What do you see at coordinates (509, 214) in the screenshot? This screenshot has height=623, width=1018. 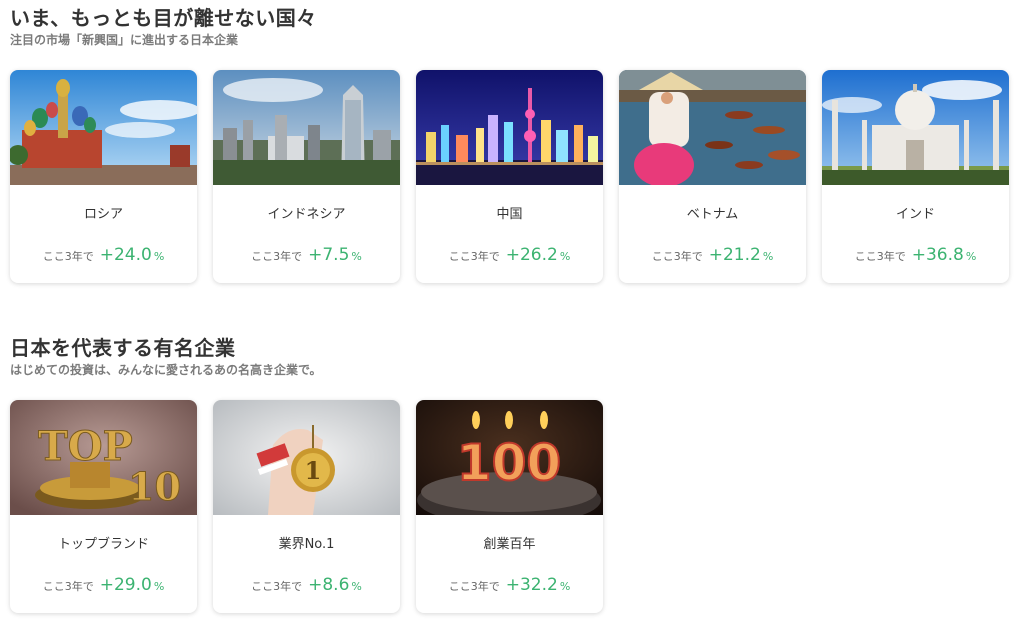 I see `card-title: 中国` at bounding box center [509, 214].